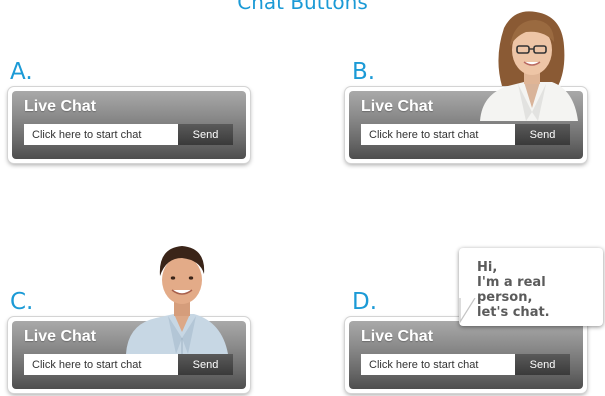 This screenshot has width=605, height=396. Describe the element at coordinates (467, 311) in the screenshot. I see `speech-bubble-tail-icon` at that location.